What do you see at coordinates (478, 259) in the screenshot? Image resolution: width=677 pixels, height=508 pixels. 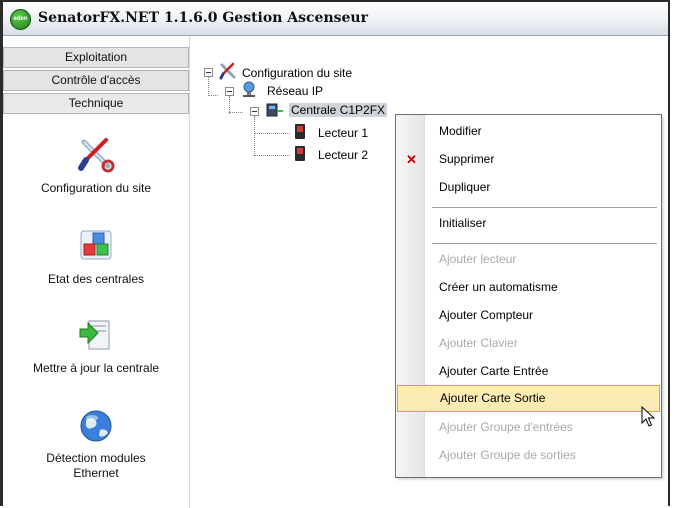 I see `menu-item-ajouter-lecteur: Ajouter lecteur` at bounding box center [478, 259].